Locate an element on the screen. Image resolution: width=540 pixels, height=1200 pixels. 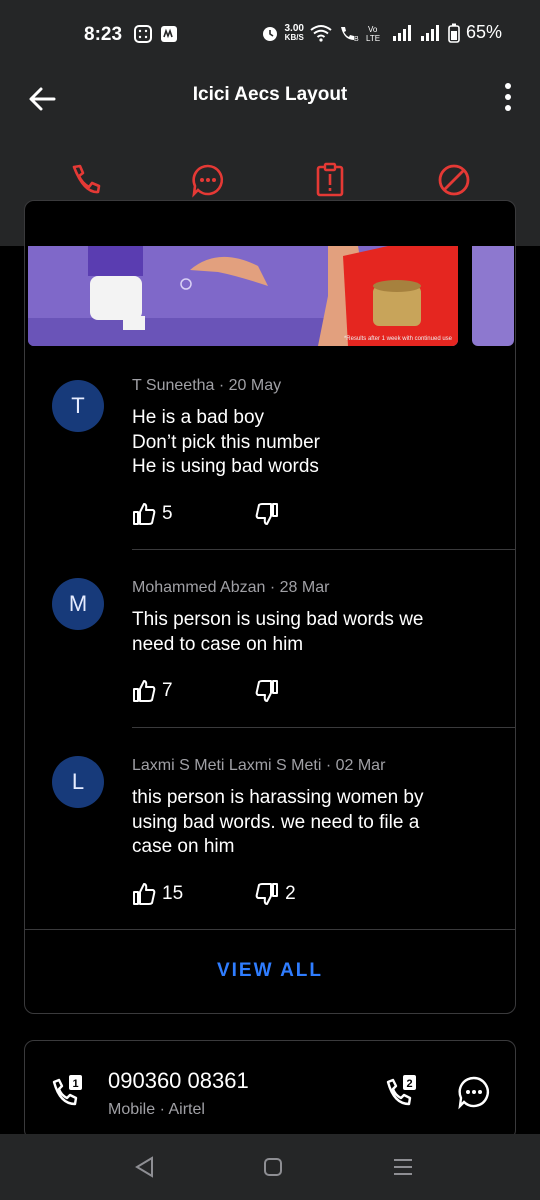
system-nav-bar is located at coordinates (270, 1167).